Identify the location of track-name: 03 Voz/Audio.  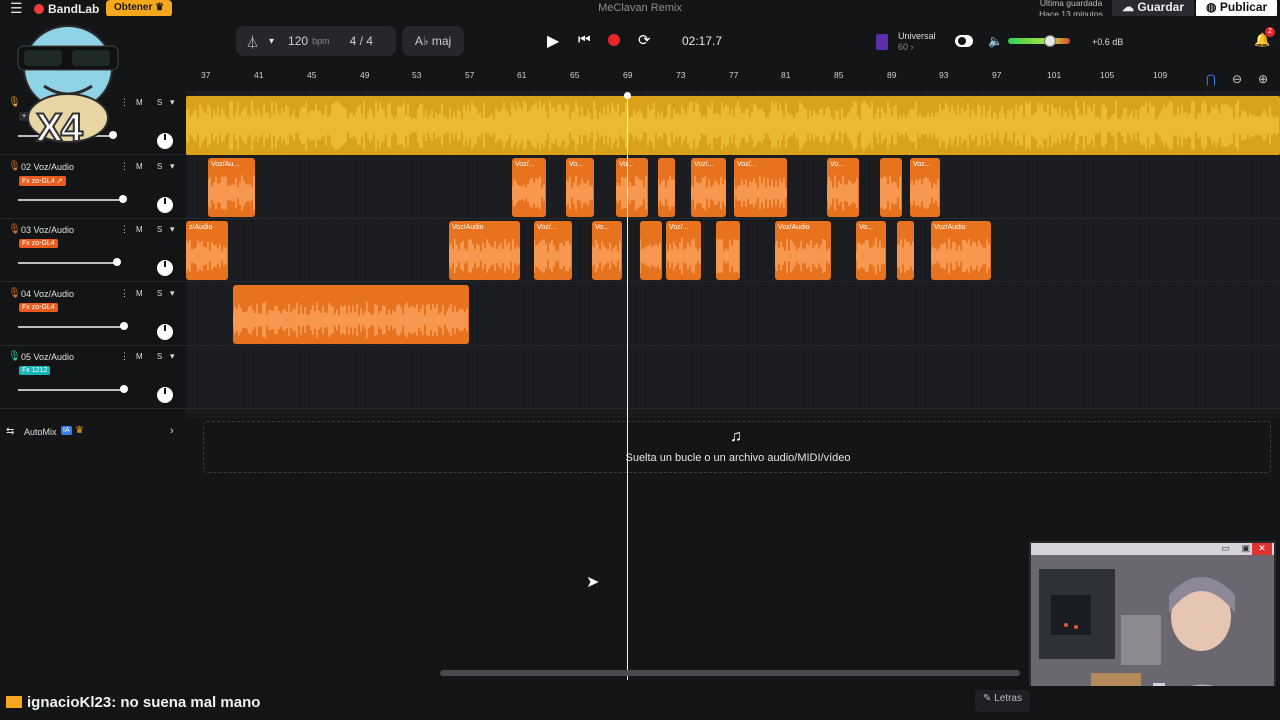
(47, 230).